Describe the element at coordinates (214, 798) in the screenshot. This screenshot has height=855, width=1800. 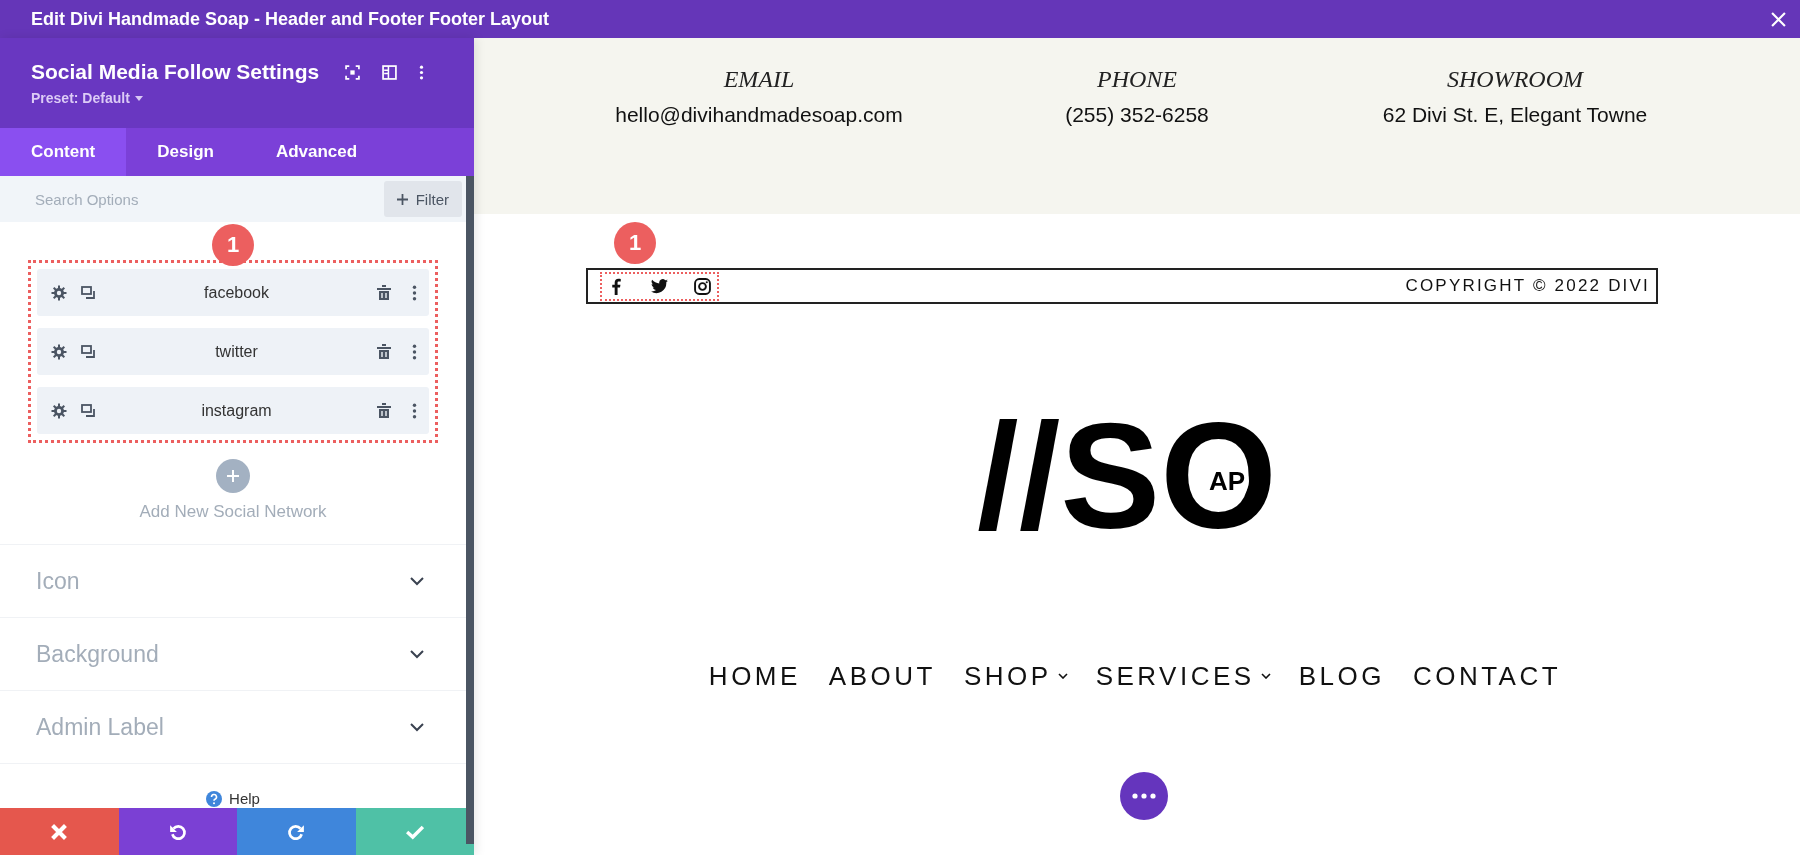
I see `help-icon` at that location.